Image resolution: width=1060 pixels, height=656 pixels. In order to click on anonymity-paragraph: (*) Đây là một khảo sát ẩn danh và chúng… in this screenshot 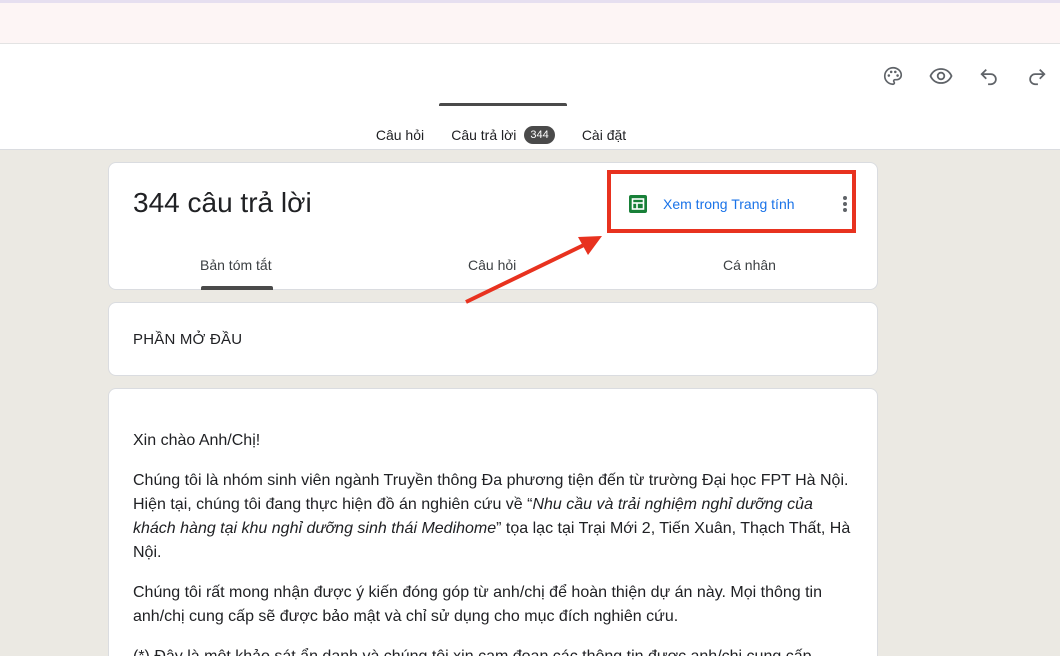, I will do `click(494, 650)`.